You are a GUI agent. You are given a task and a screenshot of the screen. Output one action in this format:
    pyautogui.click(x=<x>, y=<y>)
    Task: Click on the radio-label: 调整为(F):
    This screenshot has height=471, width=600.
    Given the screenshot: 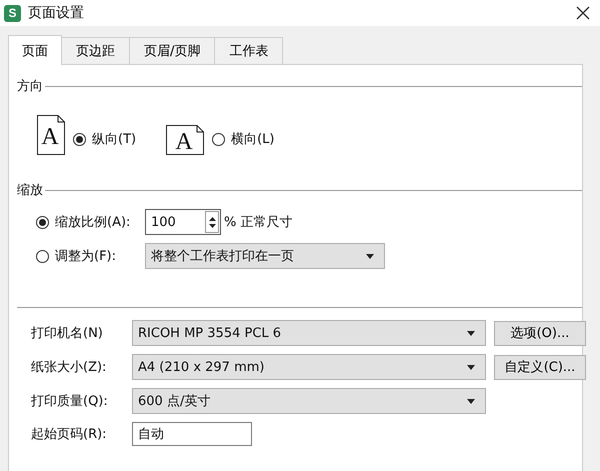 What is the action you would take?
    pyautogui.click(x=86, y=256)
    